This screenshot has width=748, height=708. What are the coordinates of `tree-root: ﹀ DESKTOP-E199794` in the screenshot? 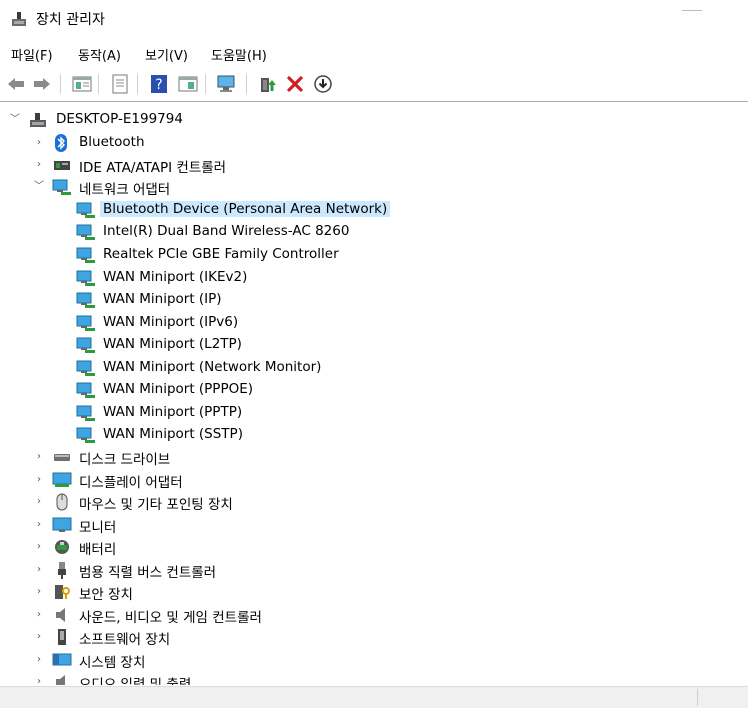 It's located at (374, 120).